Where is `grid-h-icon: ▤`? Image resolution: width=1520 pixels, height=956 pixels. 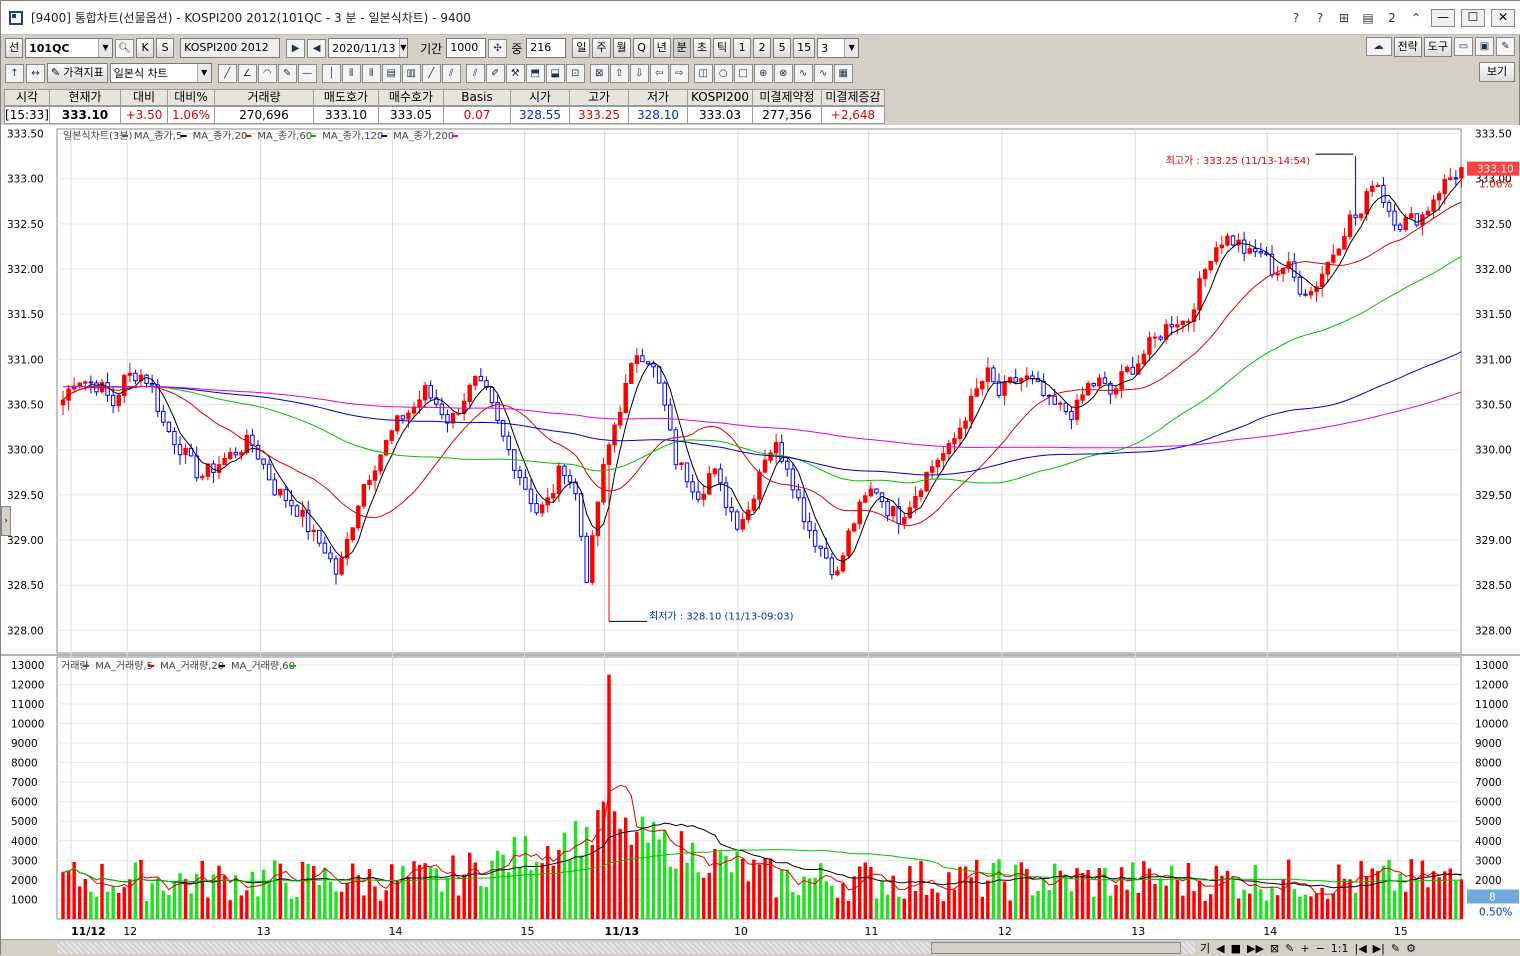 grid-h-icon: ▤ is located at coordinates (391, 73).